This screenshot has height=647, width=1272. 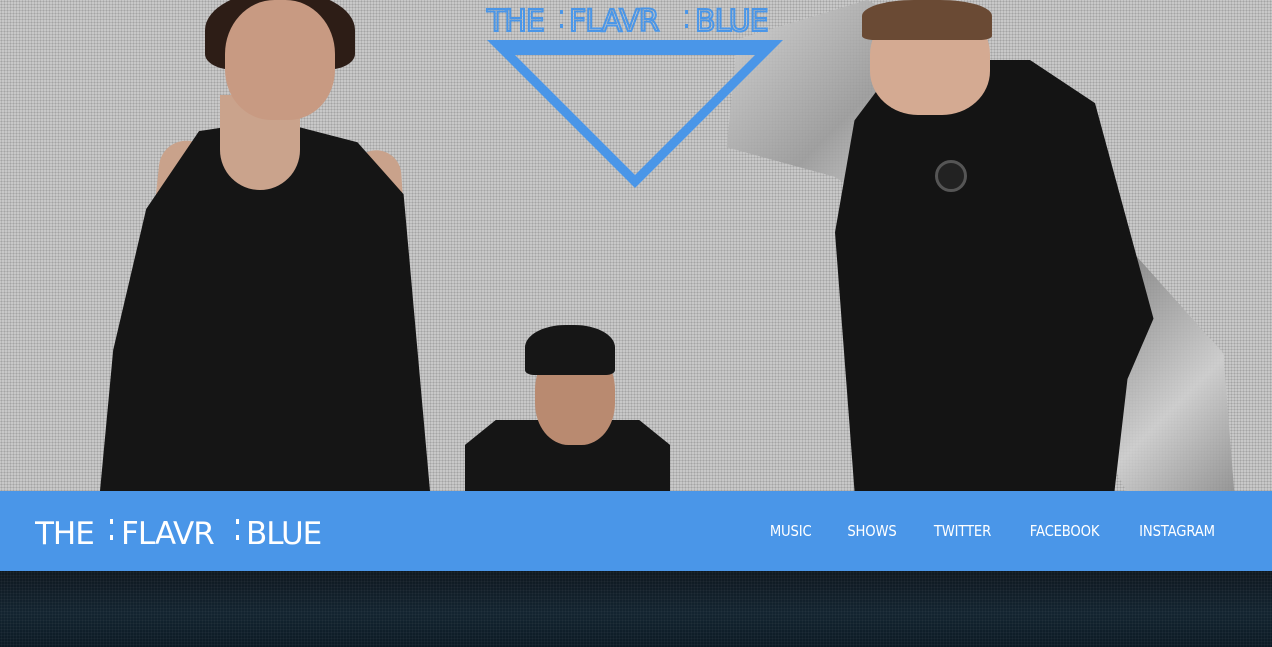 I want to click on hero-logo-the: THE, so click(x=515, y=21).